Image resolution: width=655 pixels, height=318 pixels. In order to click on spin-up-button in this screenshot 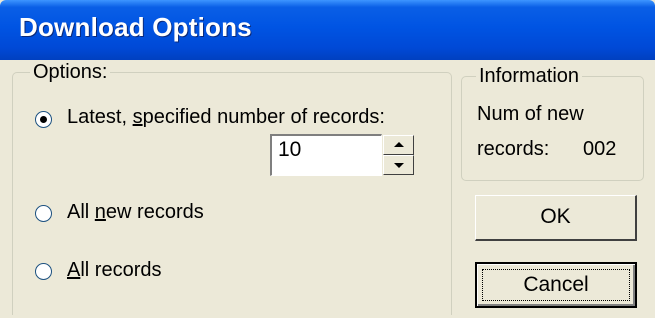, I will do `click(398, 145)`.